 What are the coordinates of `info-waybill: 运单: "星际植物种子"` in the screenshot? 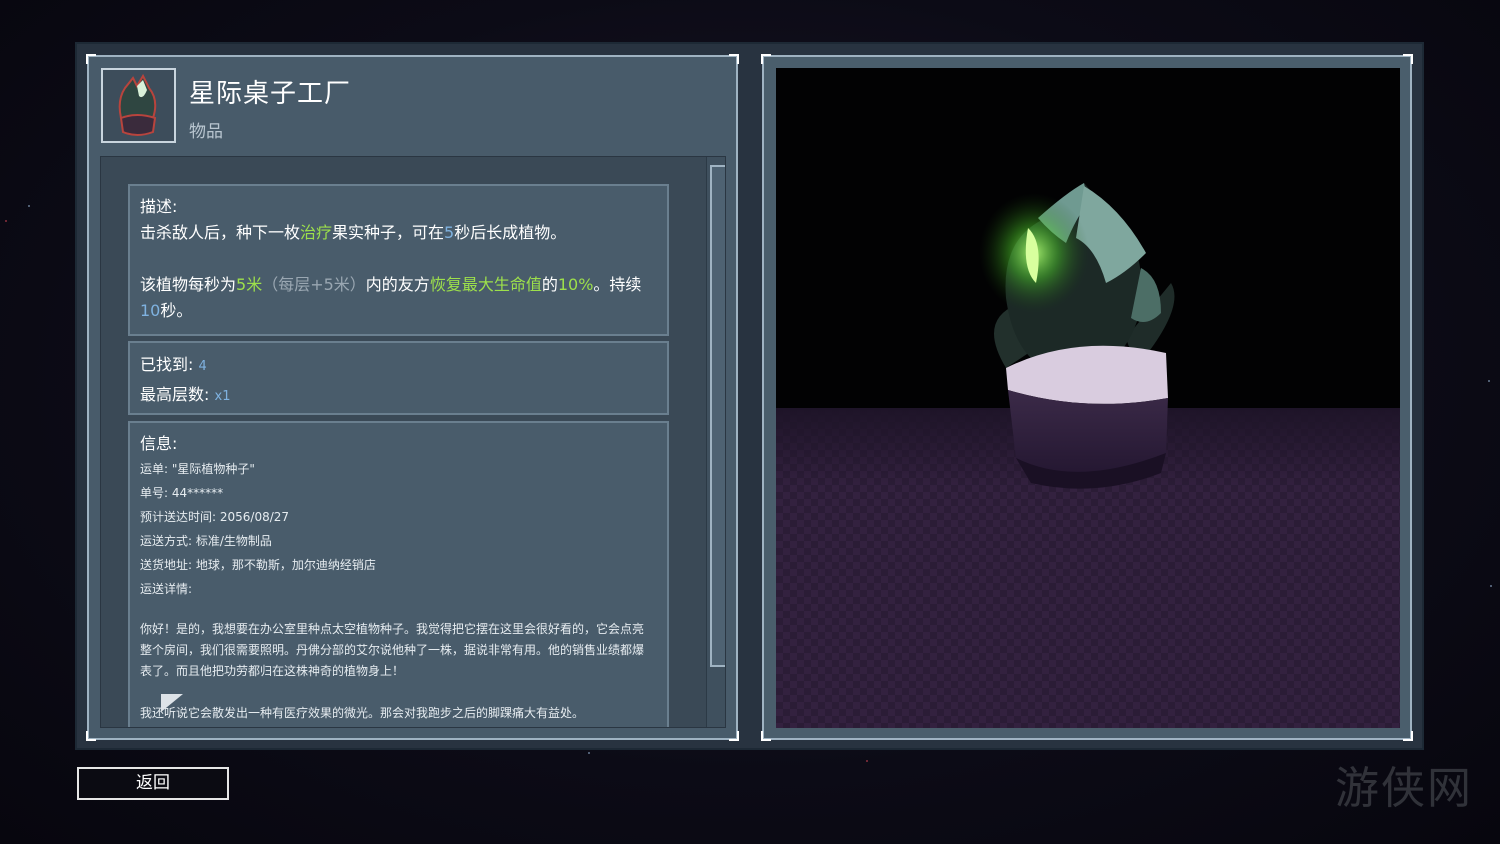 It's located at (197, 469).